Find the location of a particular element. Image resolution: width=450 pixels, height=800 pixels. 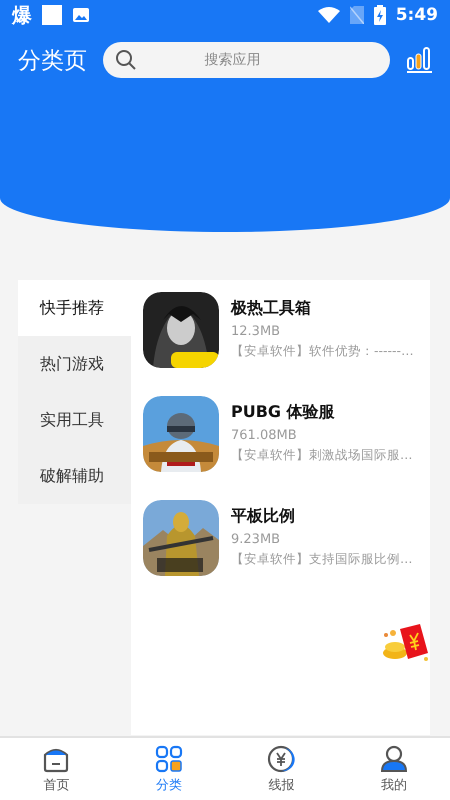

wifi-icon is located at coordinates (329, 15).